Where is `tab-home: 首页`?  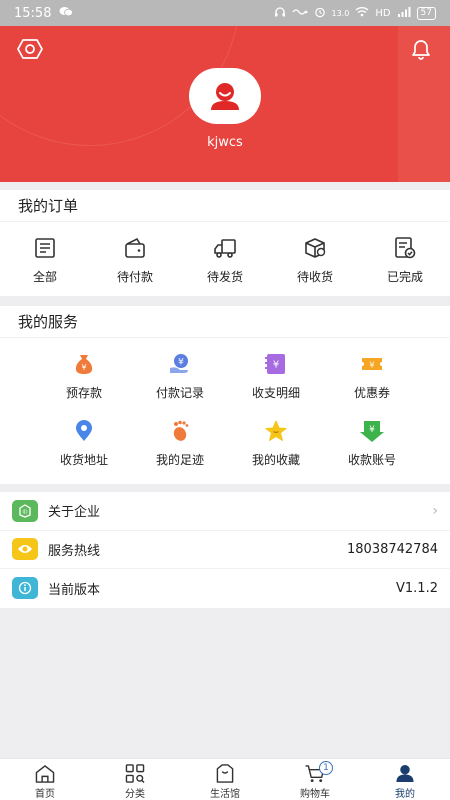
tab-home: 首页 is located at coordinates (45, 779).